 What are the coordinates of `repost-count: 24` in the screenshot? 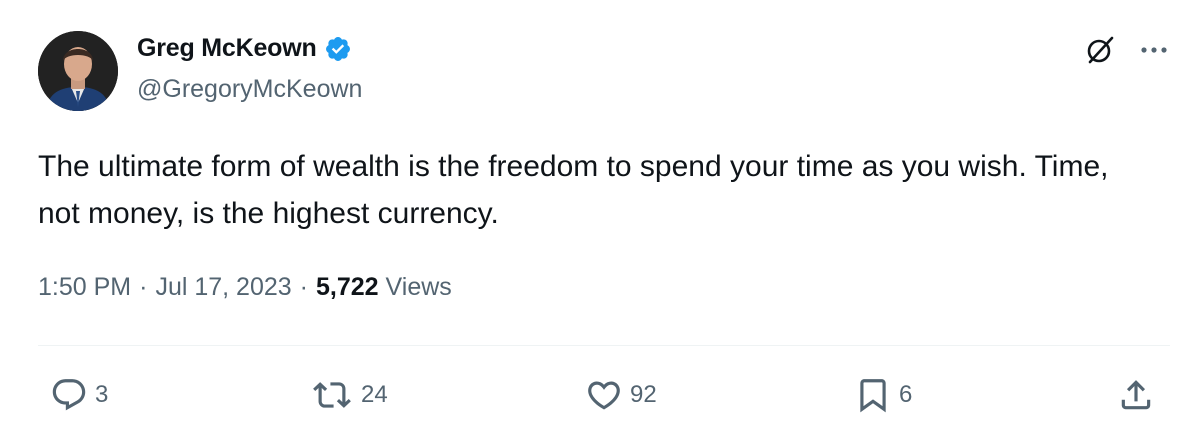 It's located at (374, 394).